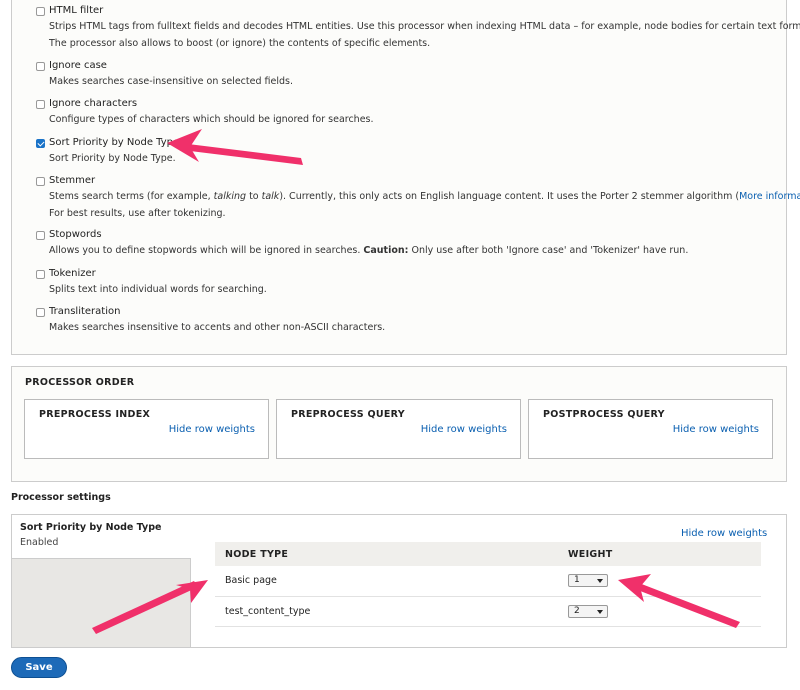 This screenshot has width=800, height=690. Describe the element at coordinates (212, 429) in the screenshot. I see `preprocess-index-hide-row-weights-link: Hide row weights` at that location.